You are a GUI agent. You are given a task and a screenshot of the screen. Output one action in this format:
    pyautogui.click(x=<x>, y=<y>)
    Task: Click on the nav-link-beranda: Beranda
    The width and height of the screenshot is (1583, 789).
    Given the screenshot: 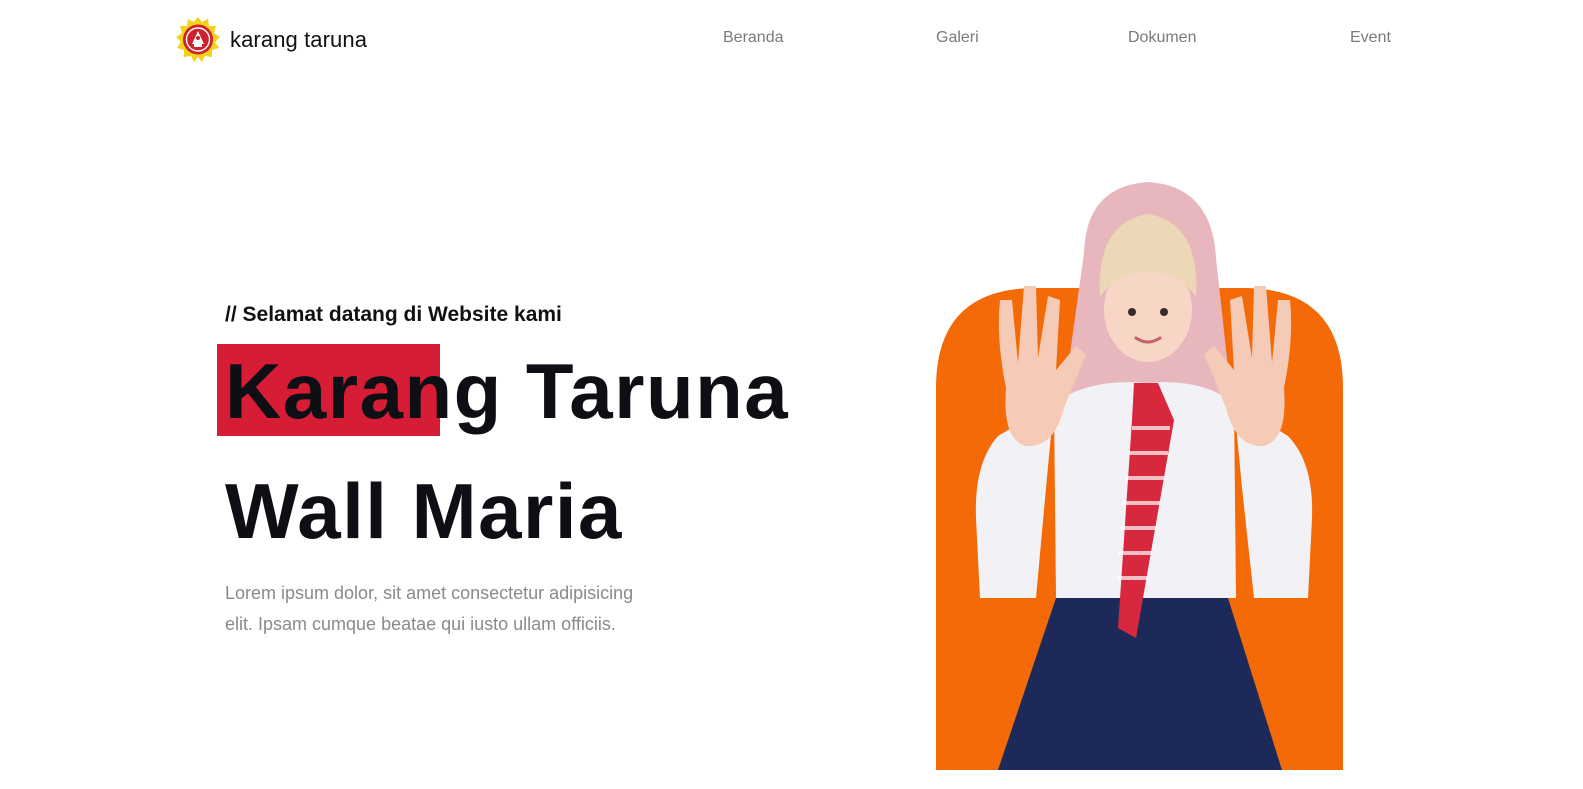 What is the action you would take?
    pyautogui.click(x=753, y=38)
    